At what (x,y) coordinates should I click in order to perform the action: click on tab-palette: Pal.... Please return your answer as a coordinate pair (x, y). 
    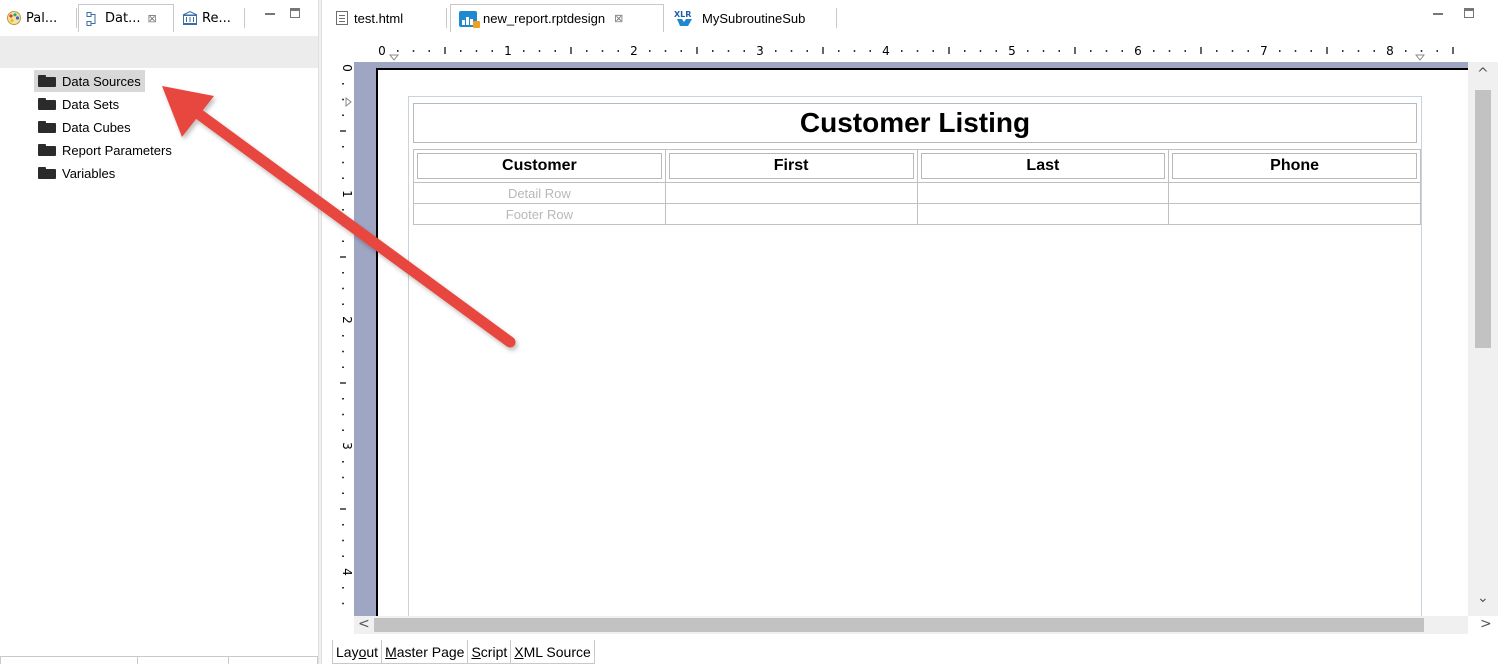
    Looking at the image, I should click on (31, 18).